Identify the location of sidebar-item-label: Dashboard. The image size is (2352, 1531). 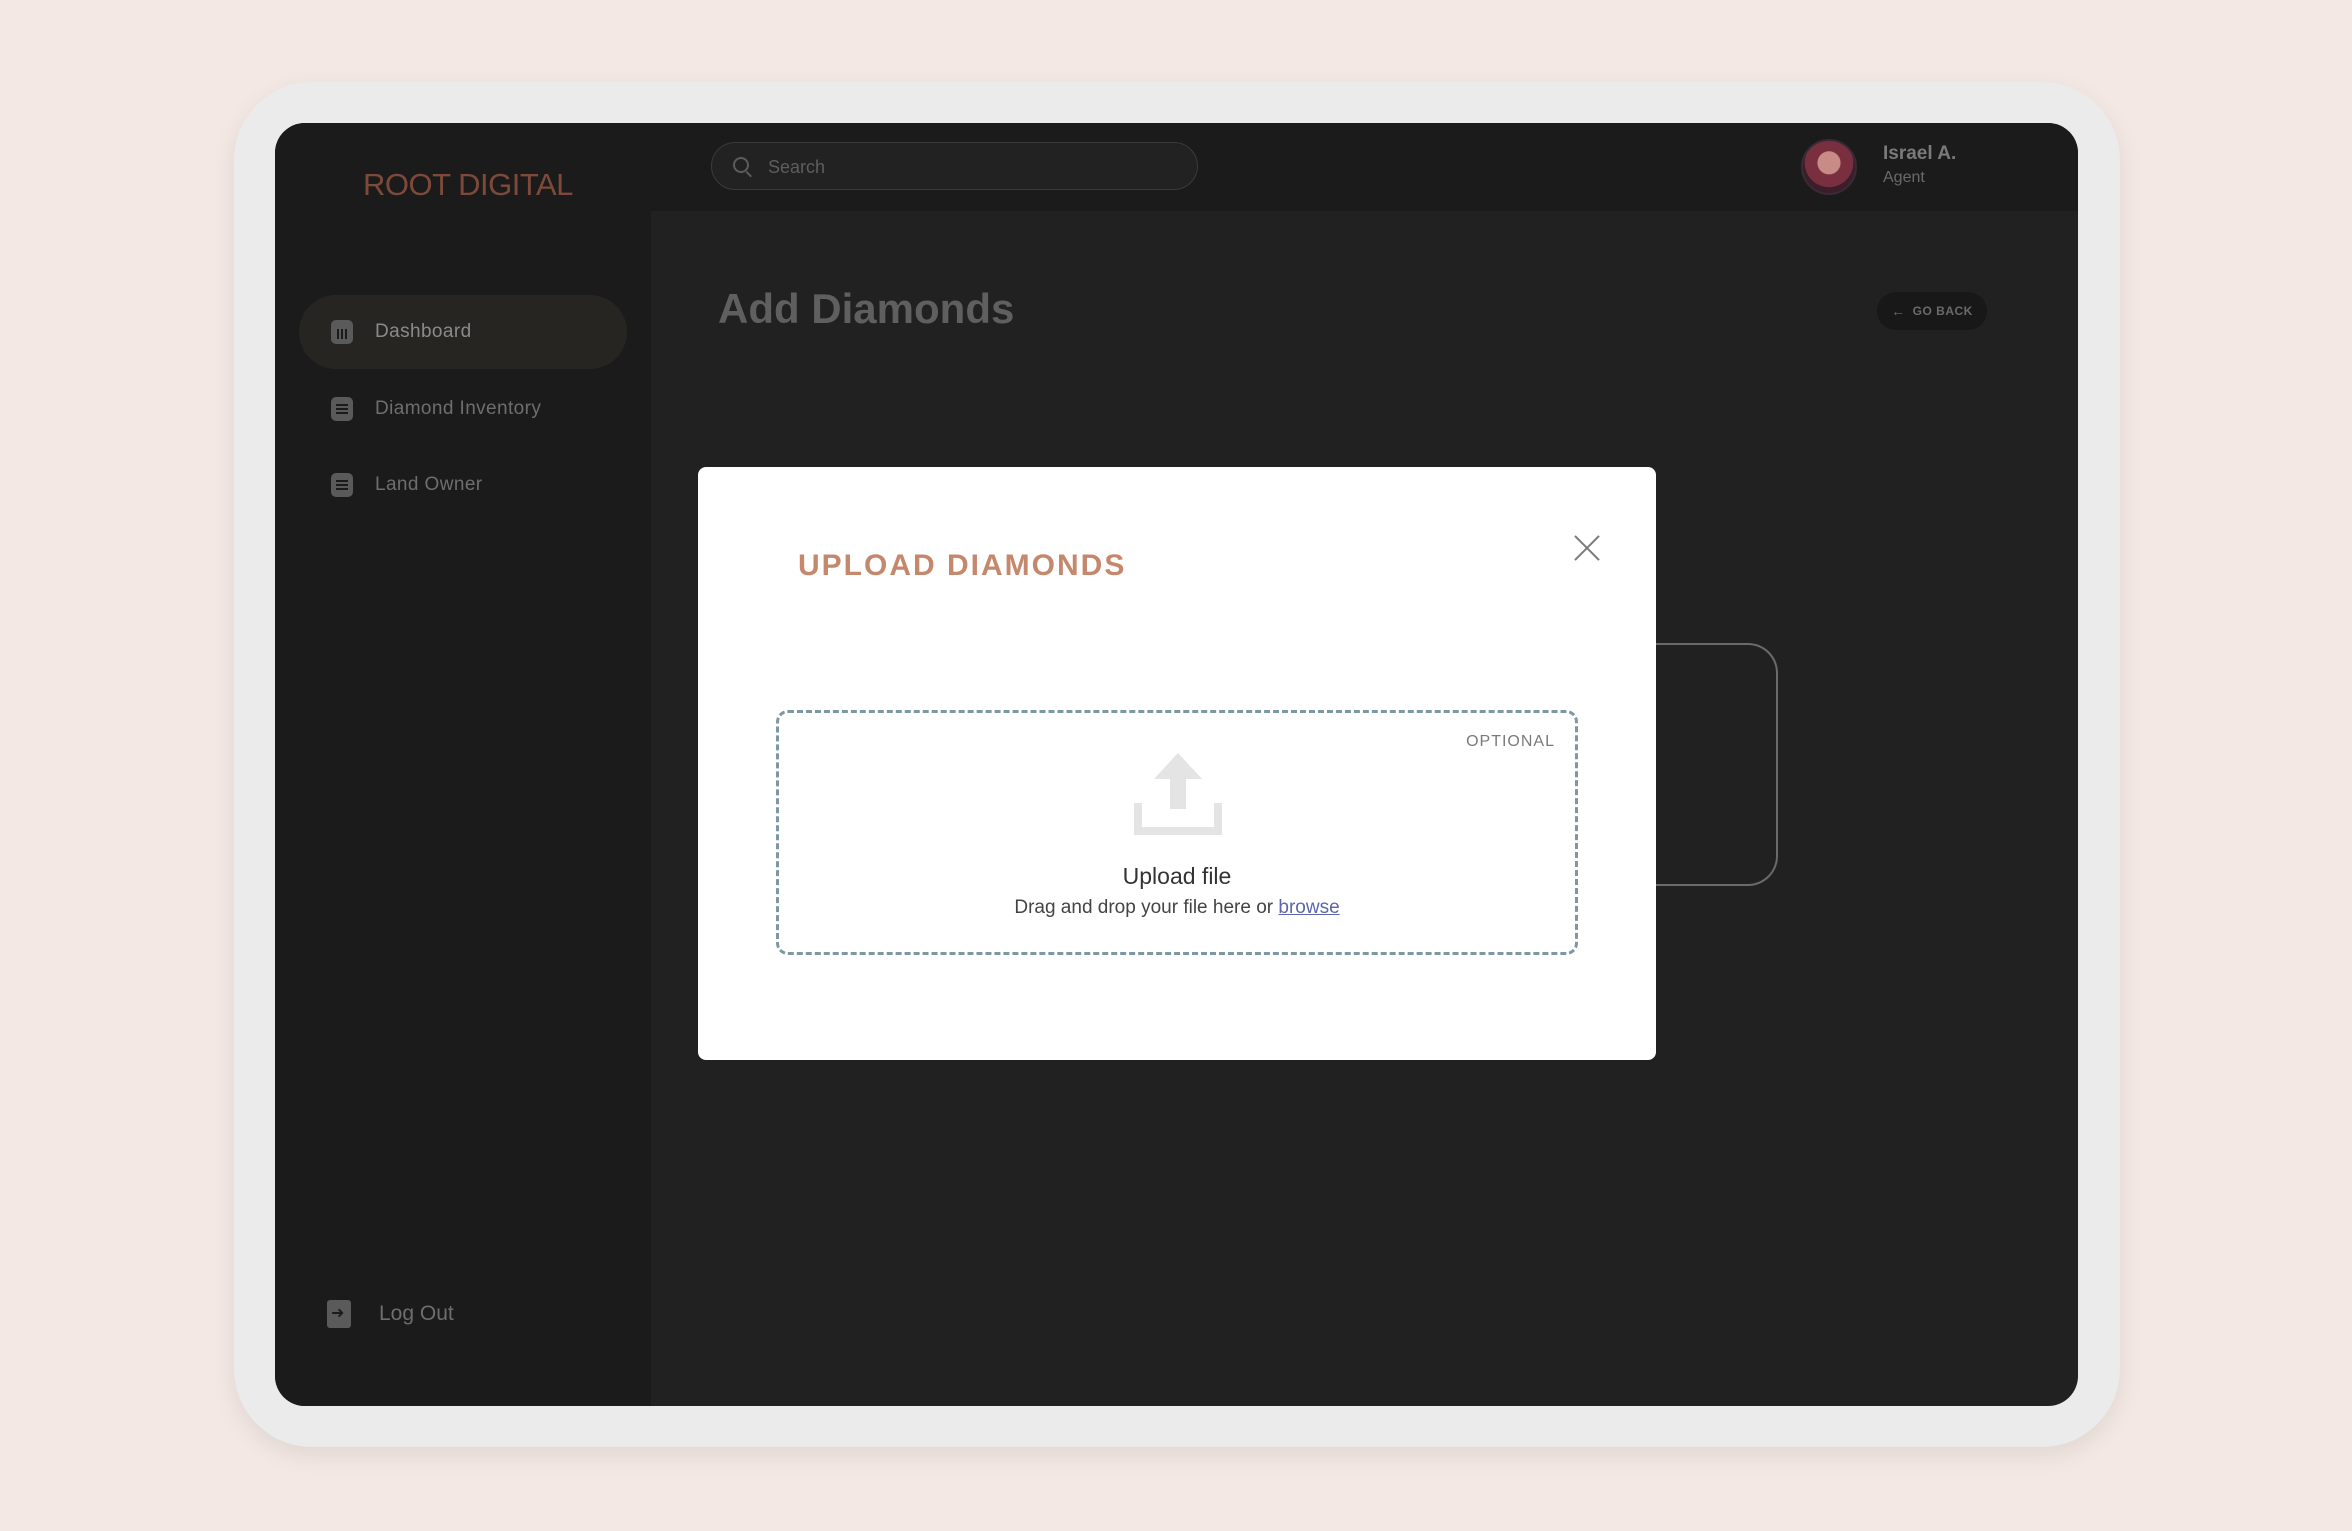
(423, 331).